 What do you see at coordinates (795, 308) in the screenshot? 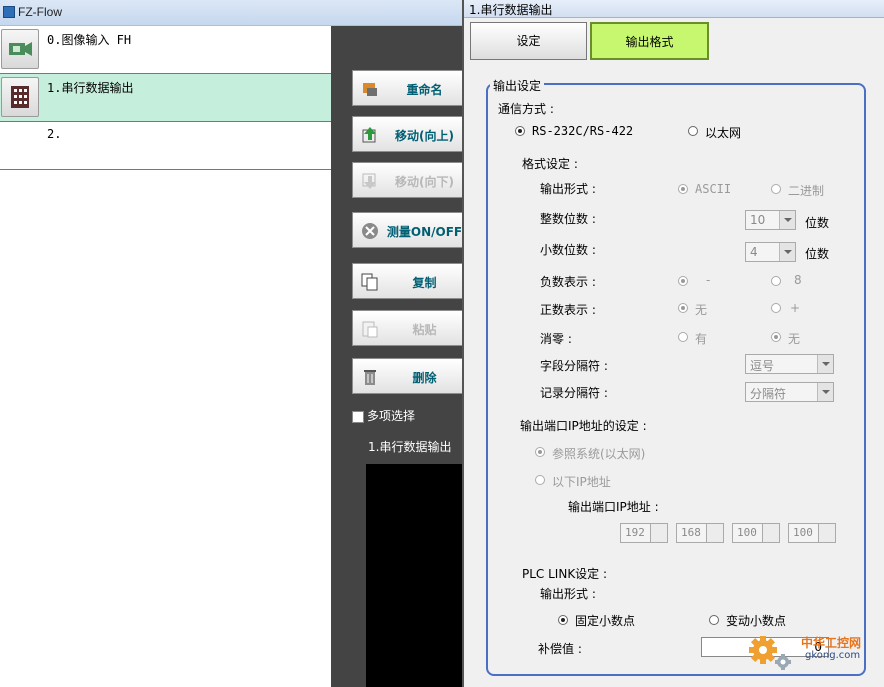
I see `positive-plus-label: +` at bounding box center [795, 308].